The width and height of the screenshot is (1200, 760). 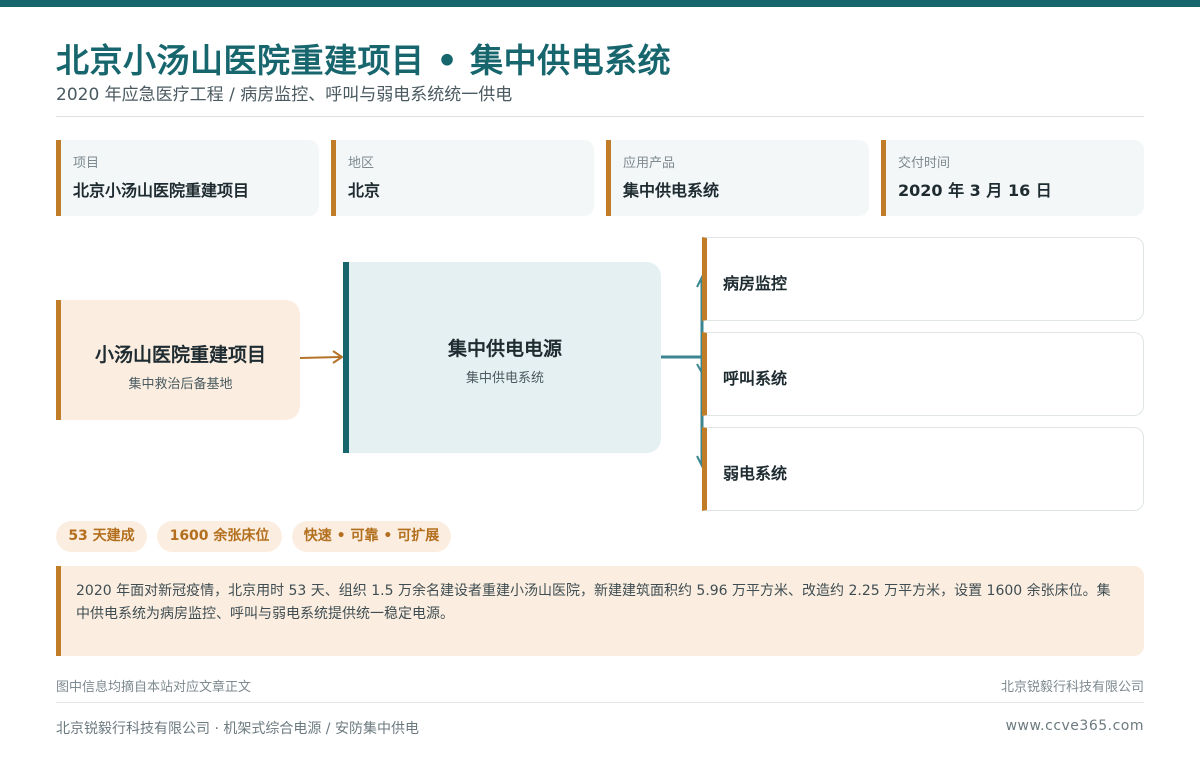 What do you see at coordinates (504, 349) in the screenshot?
I see `power-supply-node-title: 集中供电电源` at bounding box center [504, 349].